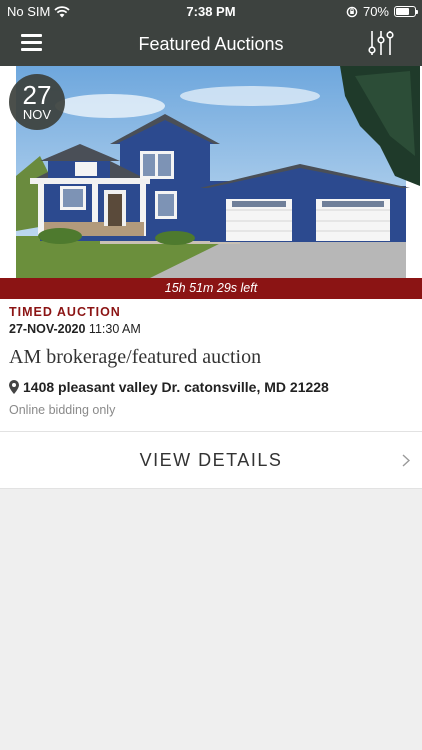 This screenshot has height=750, width=422. I want to click on auction-datetime: 27-NOV-2020 11:30 AM, so click(211, 329).